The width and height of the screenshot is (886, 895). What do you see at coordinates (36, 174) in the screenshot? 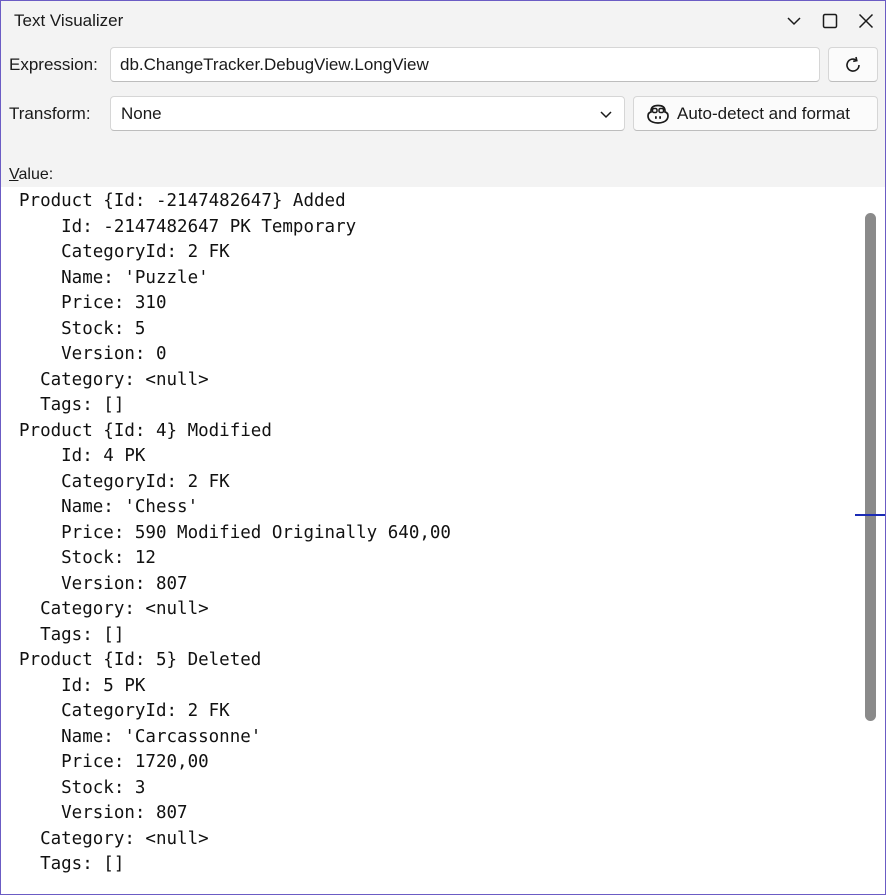
I see `value-label-rest: alue:` at bounding box center [36, 174].